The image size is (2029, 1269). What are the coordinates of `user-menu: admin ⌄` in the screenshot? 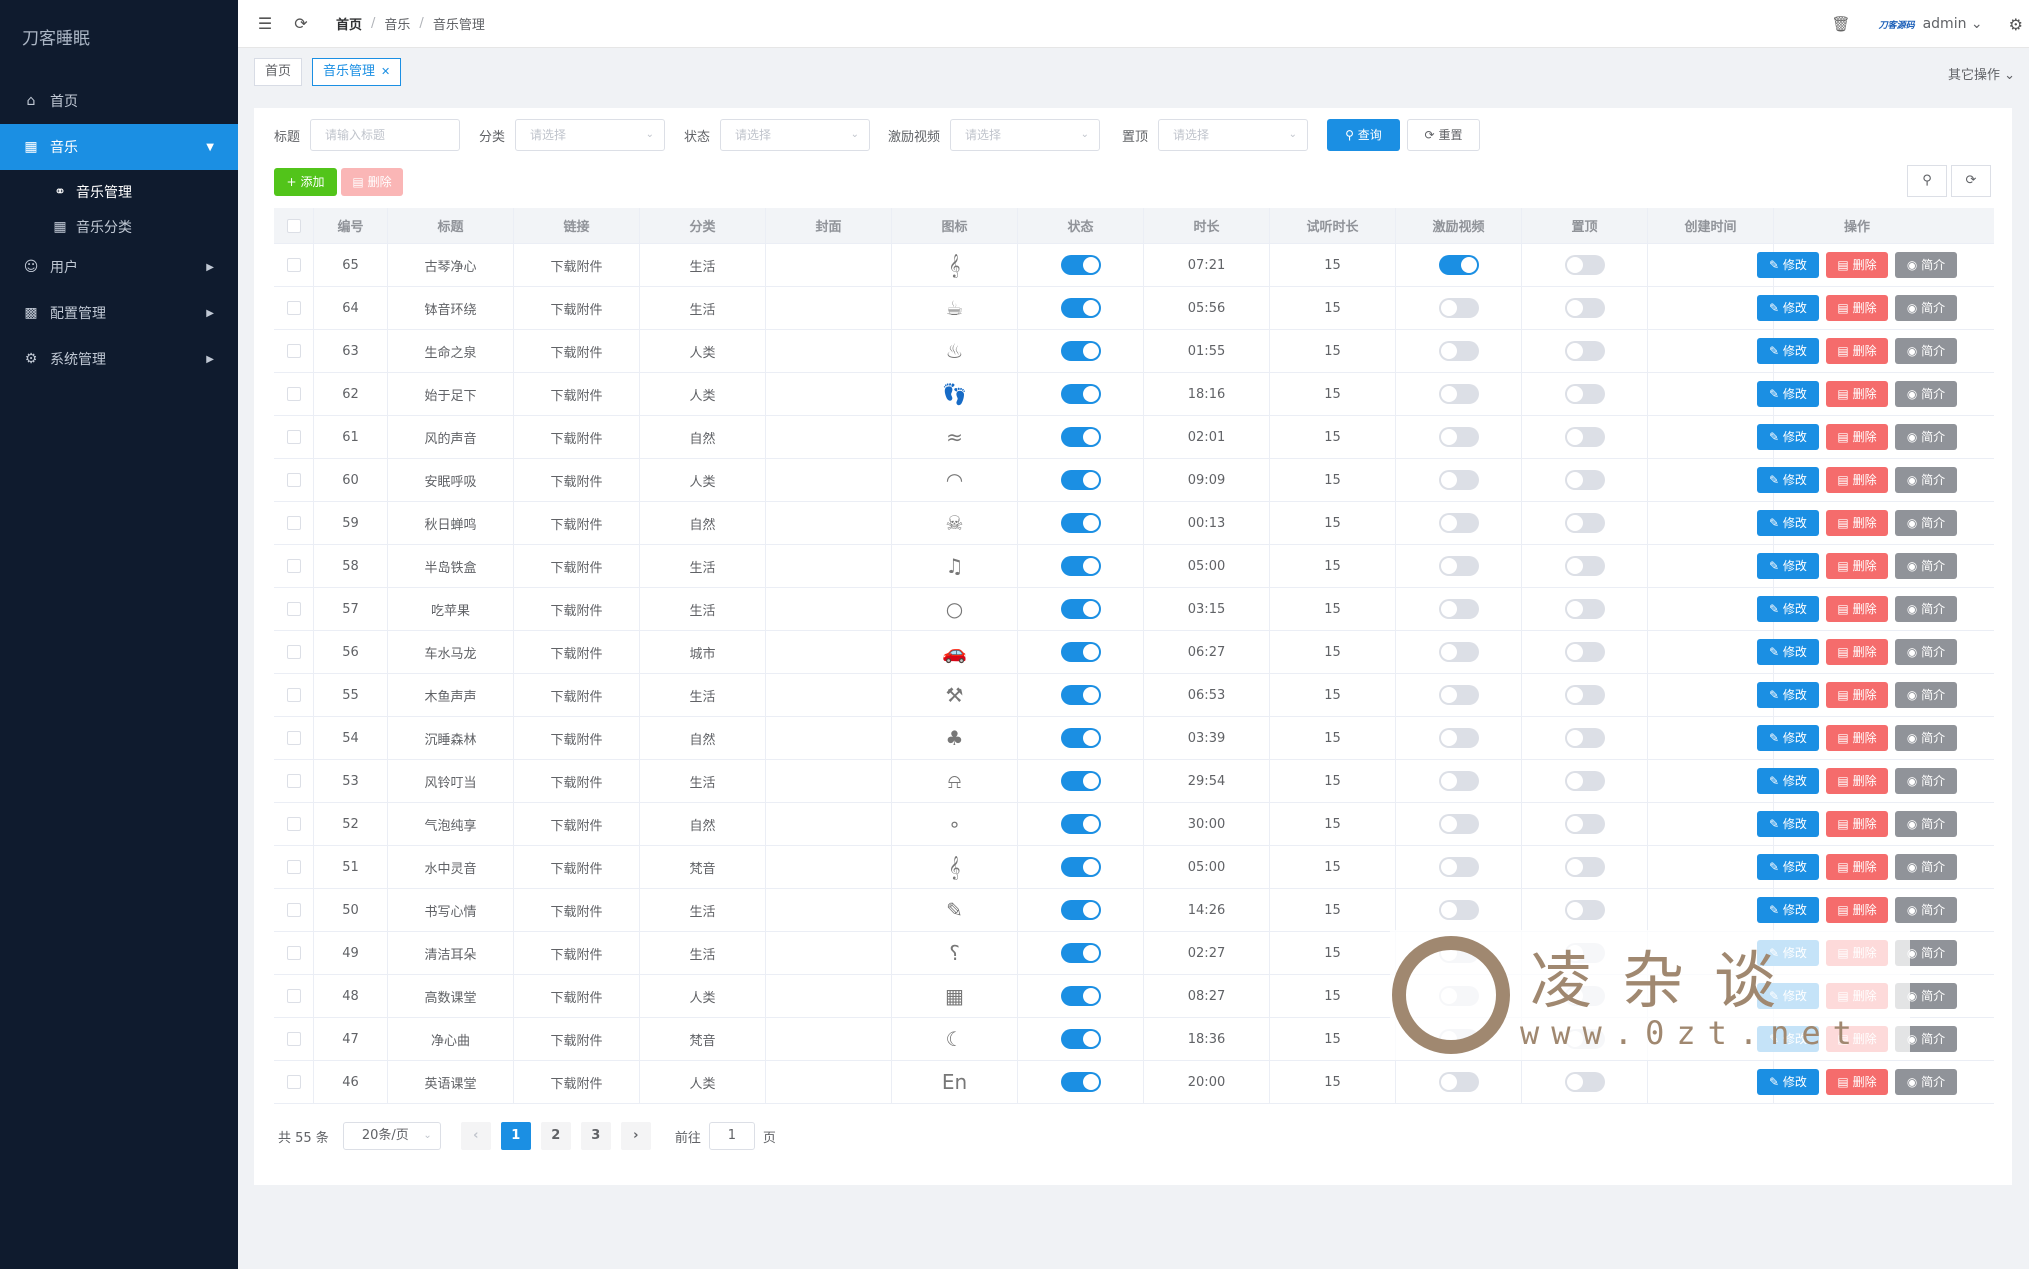 It's located at (1953, 24).